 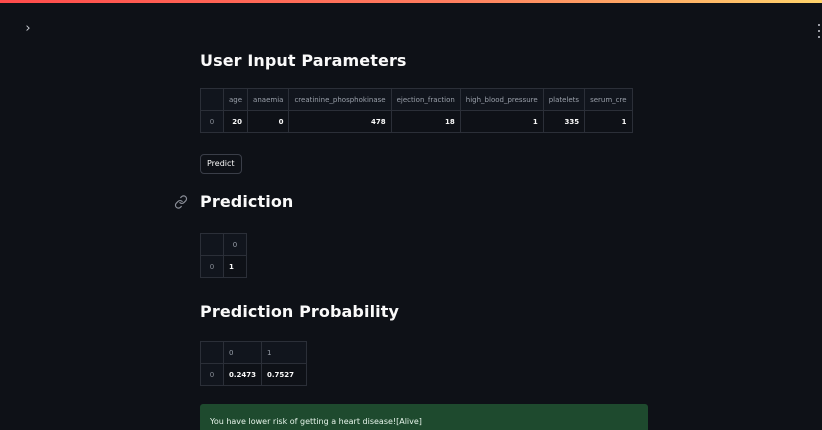 I want to click on column-header: anaemia, so click(x=268, y=99).